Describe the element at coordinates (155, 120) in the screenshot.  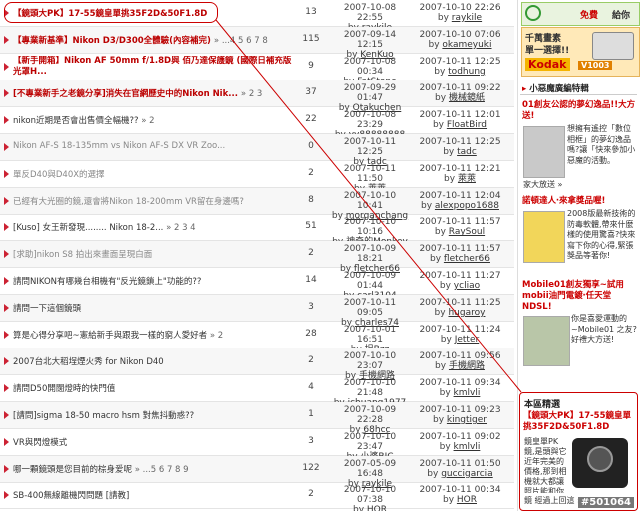
I see `thread-title: nikon近期是否會出售價全幅機?? » 2` at that location.